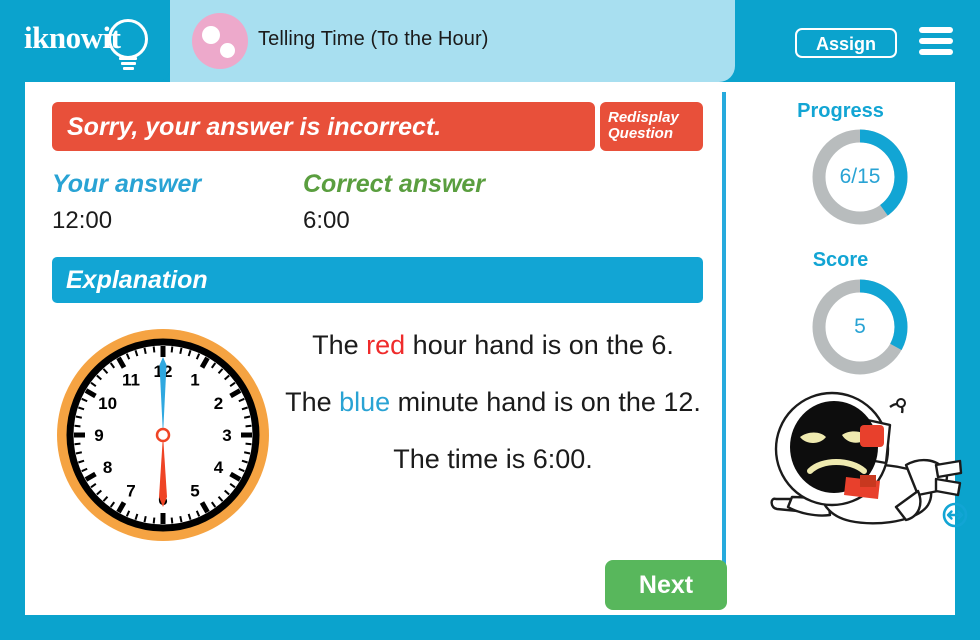  Describe the element at coordinates (226, 435) in the screenshot. I see `svg-text: 3` at that location.